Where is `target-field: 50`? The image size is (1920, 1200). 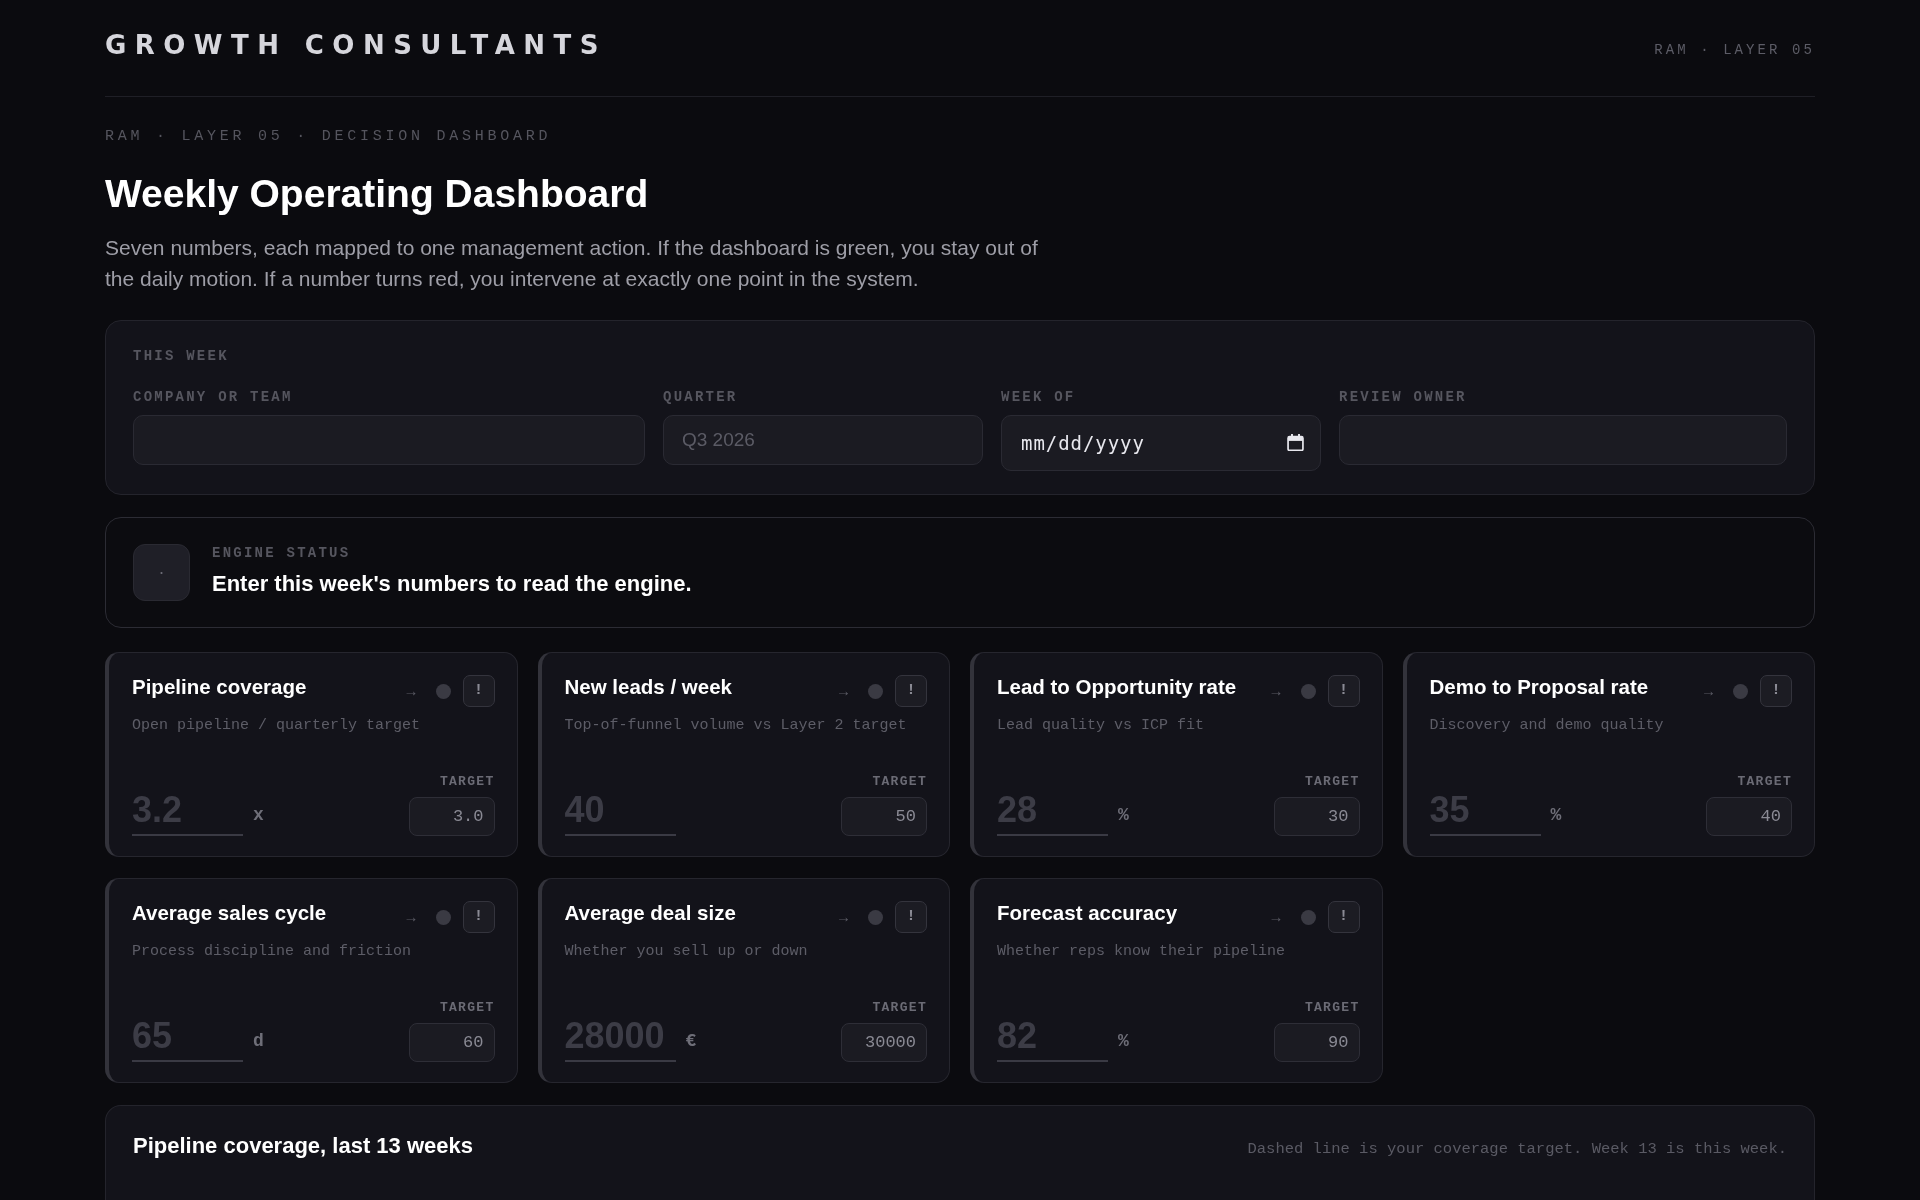 target-field: 50 is located at coordinates (884, 816).